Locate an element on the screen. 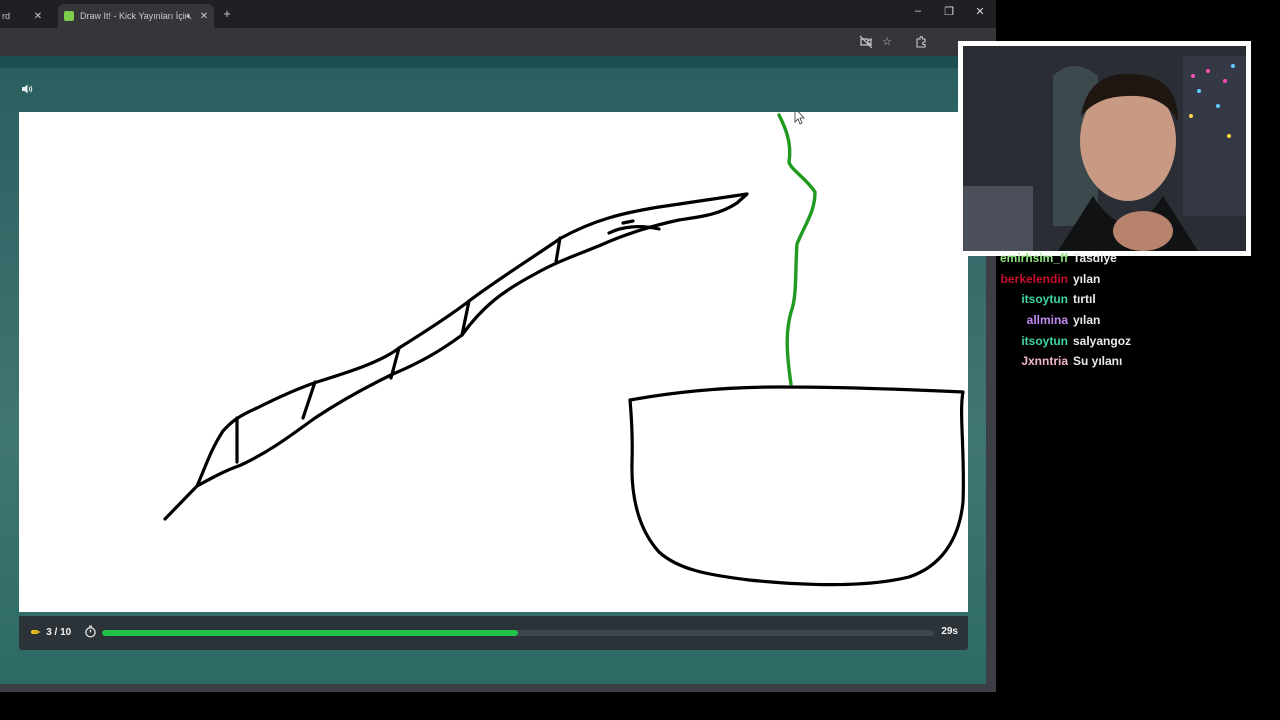 The height and width of the screenshot is (720, 1280). chat-username: allmina is located at coordinates (1028, 320).